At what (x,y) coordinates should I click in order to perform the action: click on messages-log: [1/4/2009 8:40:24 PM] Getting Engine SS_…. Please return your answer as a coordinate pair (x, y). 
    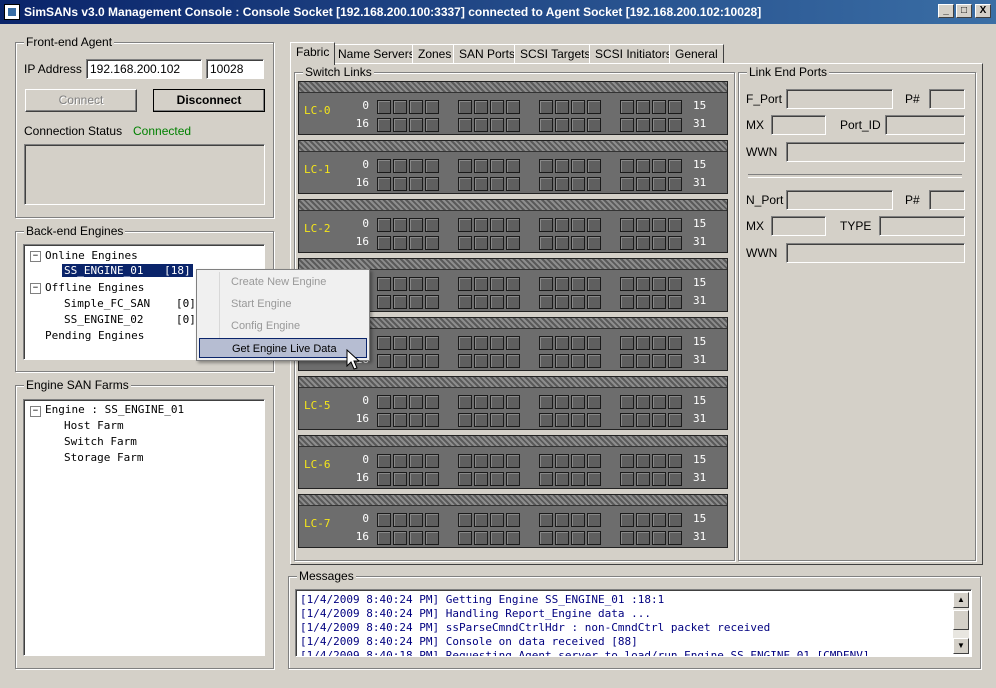
    Looking at the image, I should click on (633, 623).